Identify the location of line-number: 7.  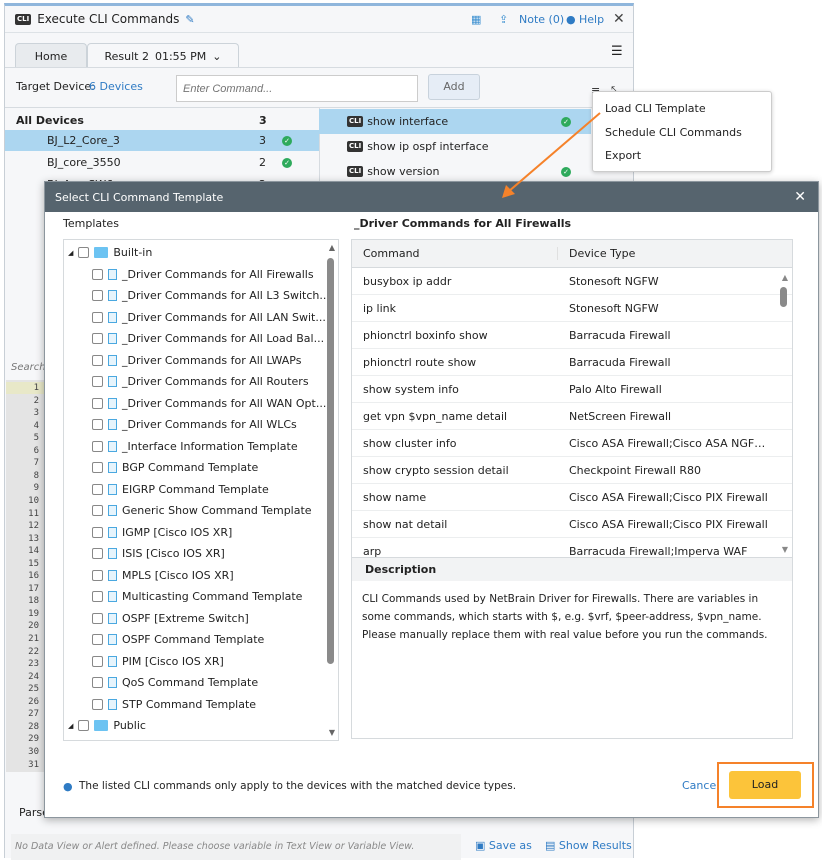
(36, 463).